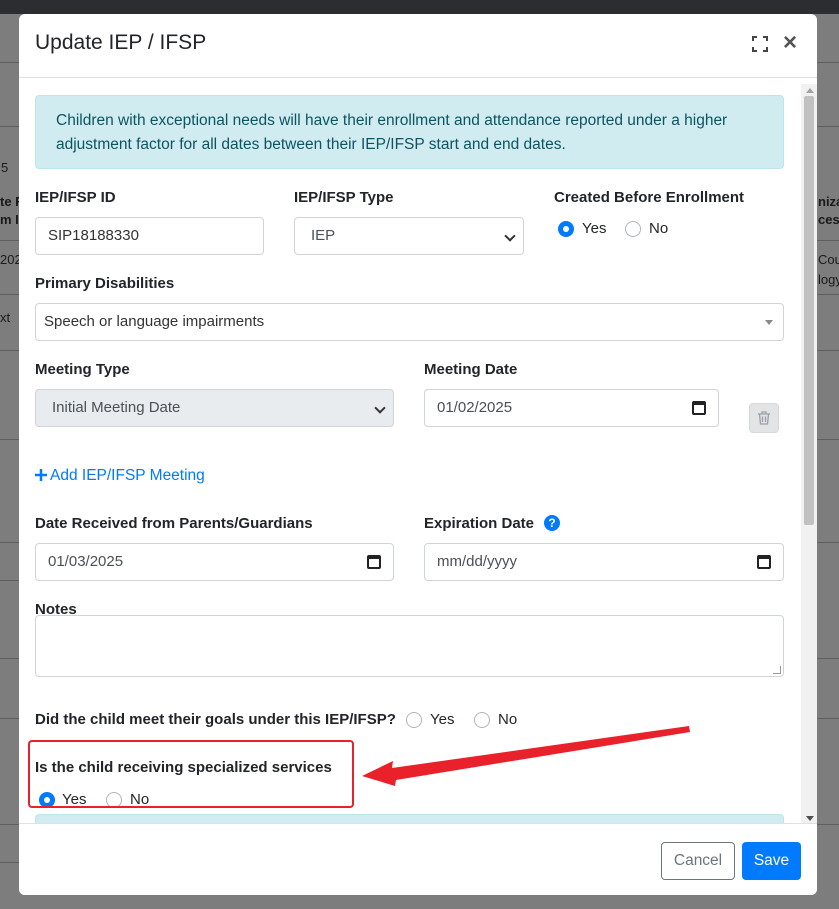 The width and height of the screenshot is (839, 909). Describe the element at coordinates (604, 562) in the screenshot. I see `expiration-date-input: mm/dd/yyyy` at that location.